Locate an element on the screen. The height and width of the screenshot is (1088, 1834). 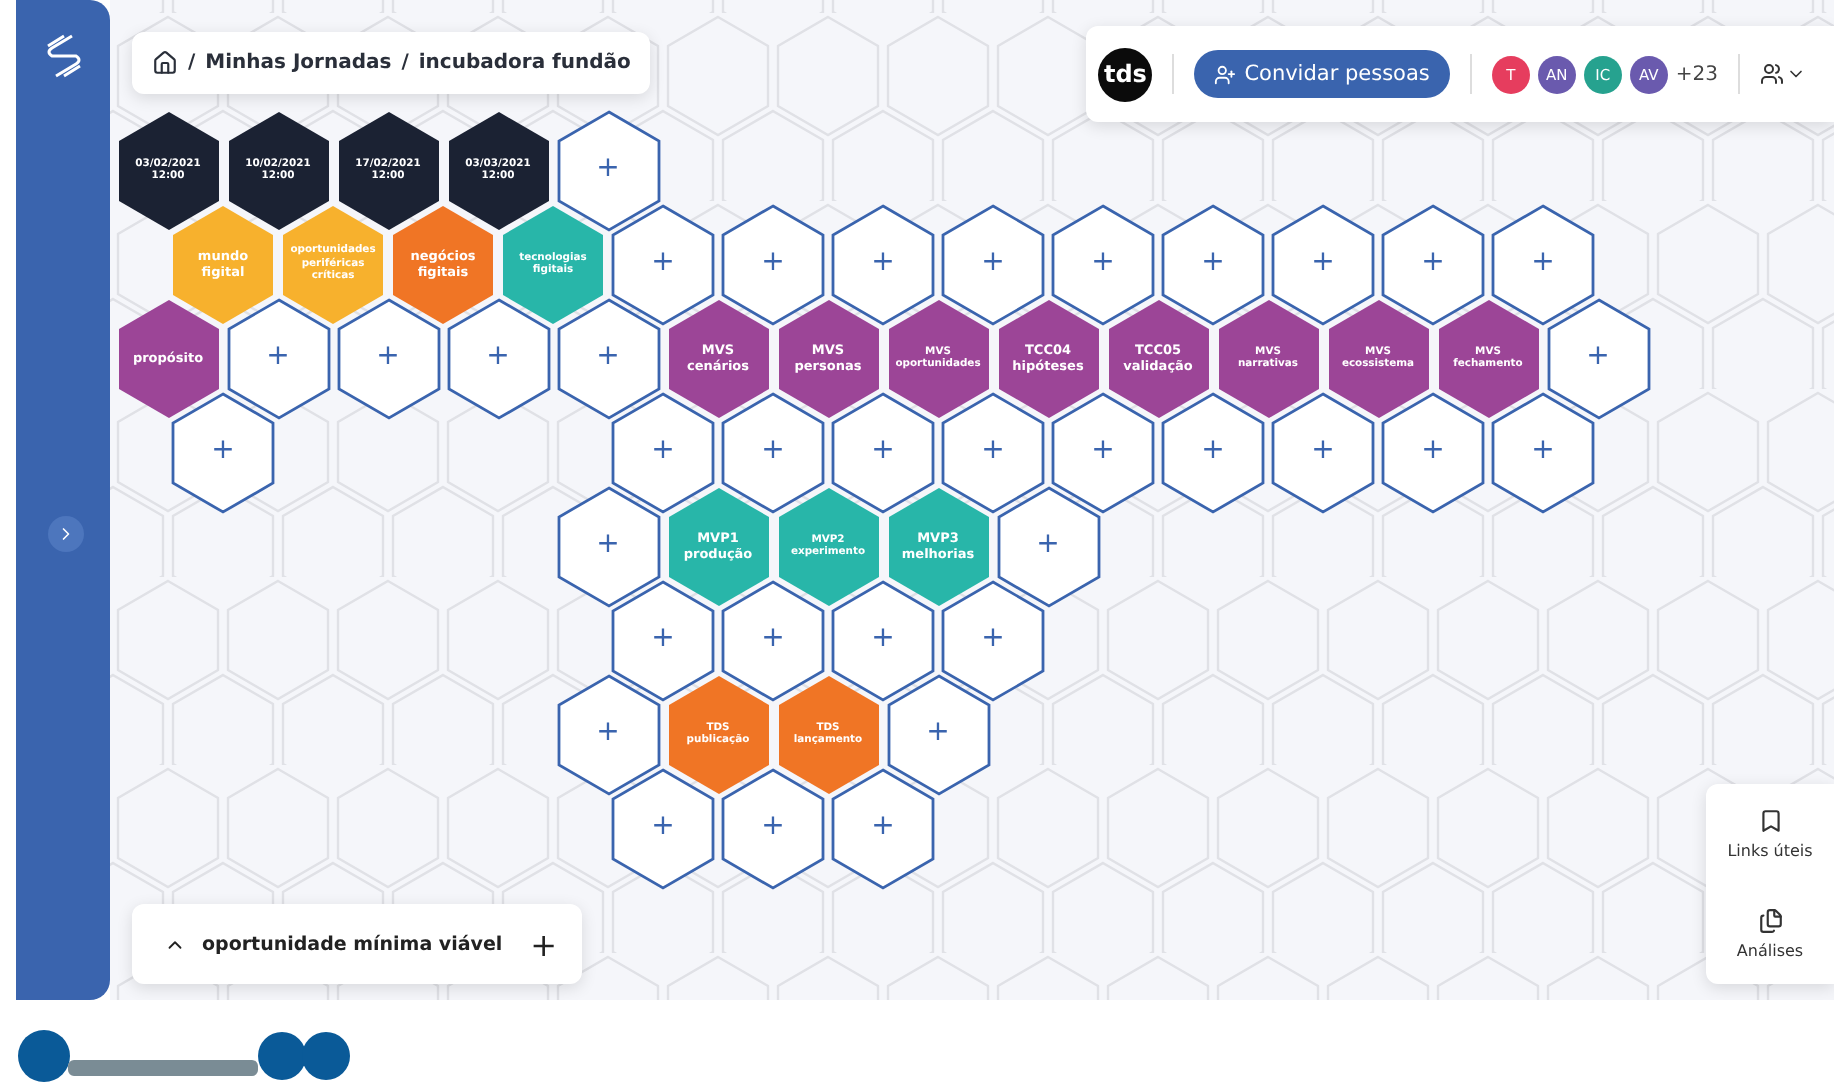
bookmark-icon is located at coordinates (1770, 821).